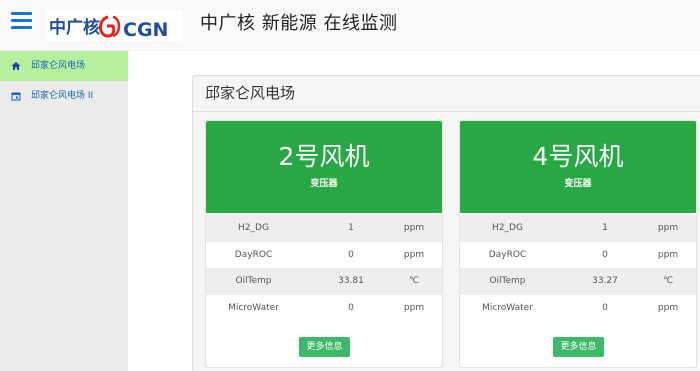 The height and width of the screenshot is (371, 700). I want to click on sidebar-item-qiujialun-ii: 邱家仑风电场 II, so click(64, 96).